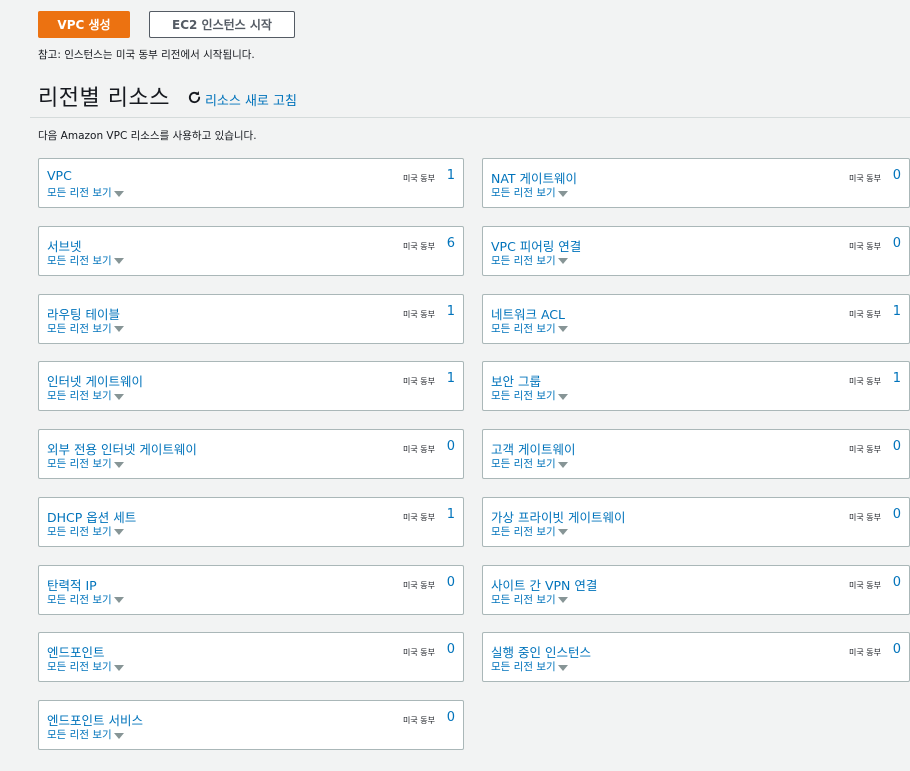  I want to click on resource-card: 외부 전용 인터넷 게이트웨이 모든 리전 보기 미국 동부 0, so click(251, 454).